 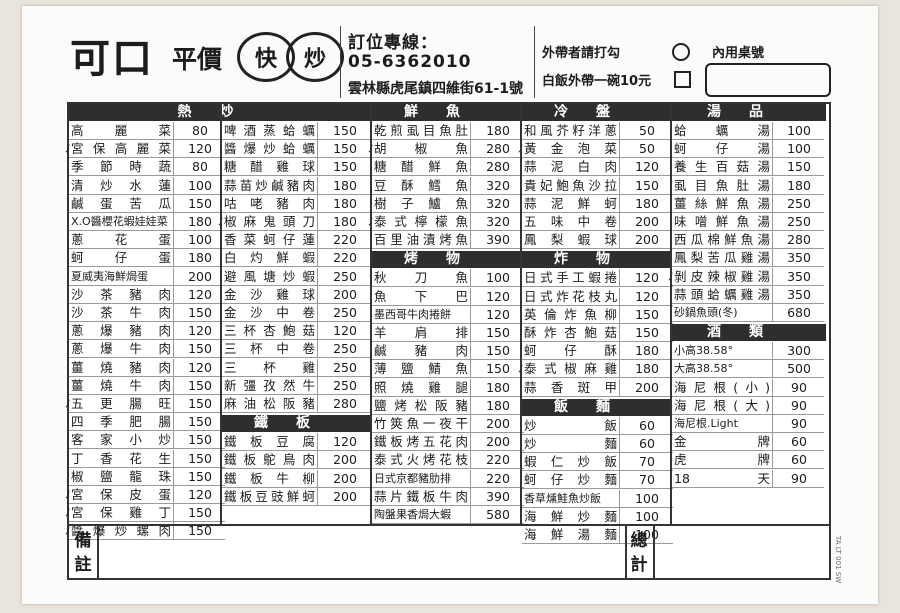 I want to click on menu-item-row: 丁香花生 150, so click(x=147, y=458).